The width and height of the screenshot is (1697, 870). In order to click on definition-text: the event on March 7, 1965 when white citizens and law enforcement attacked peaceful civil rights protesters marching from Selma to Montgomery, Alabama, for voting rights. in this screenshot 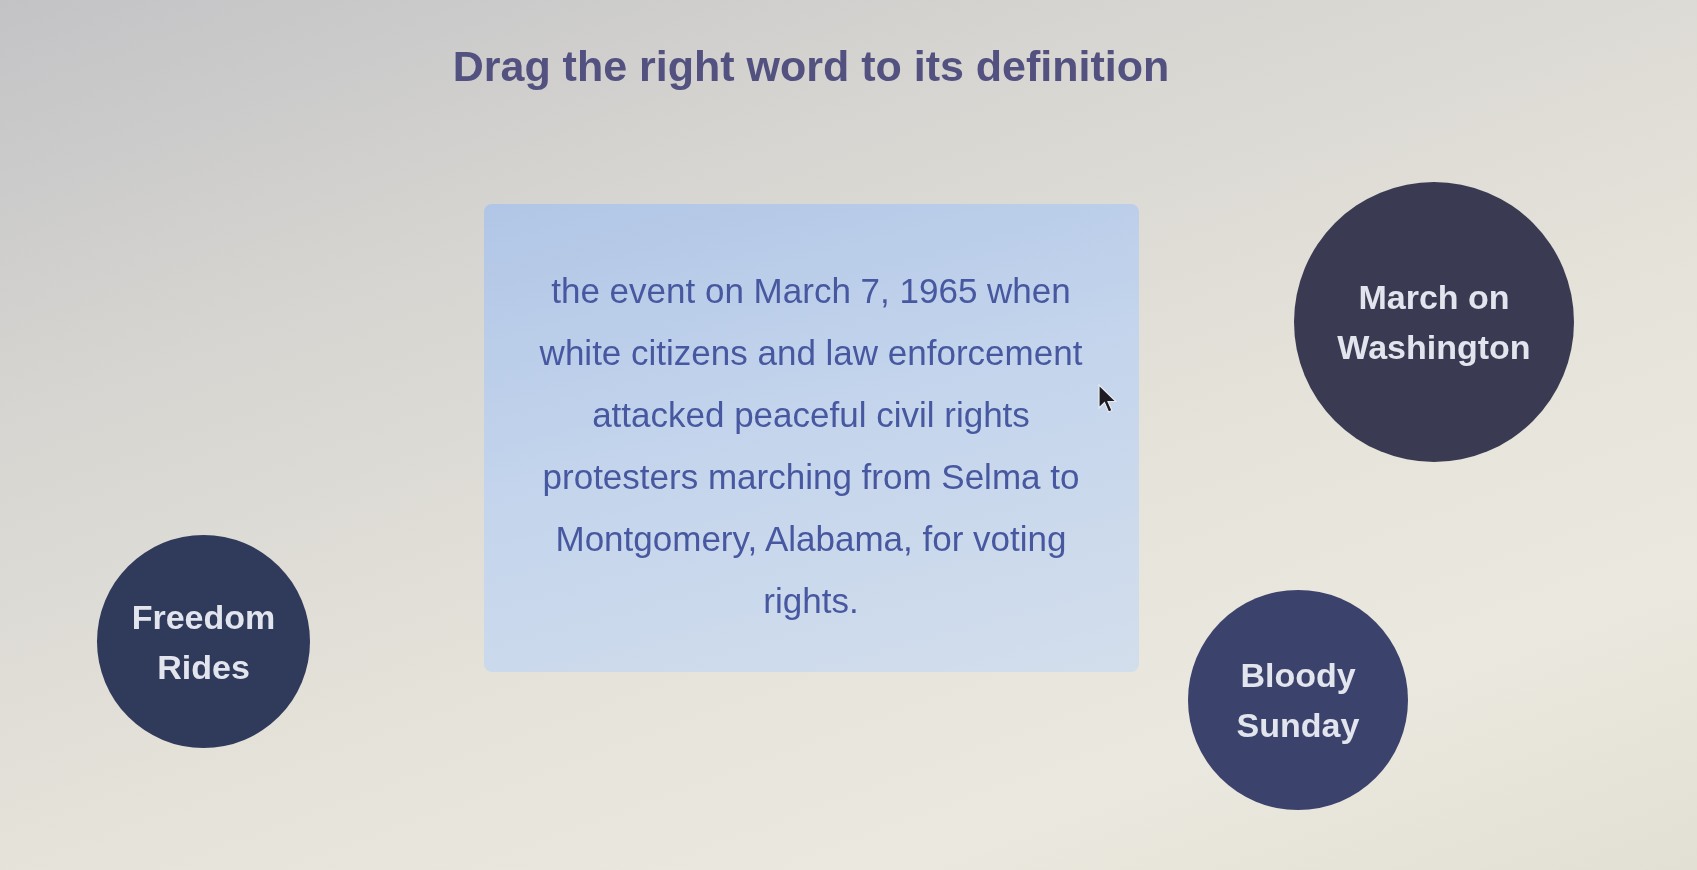, I will do `click(811, 446)`.